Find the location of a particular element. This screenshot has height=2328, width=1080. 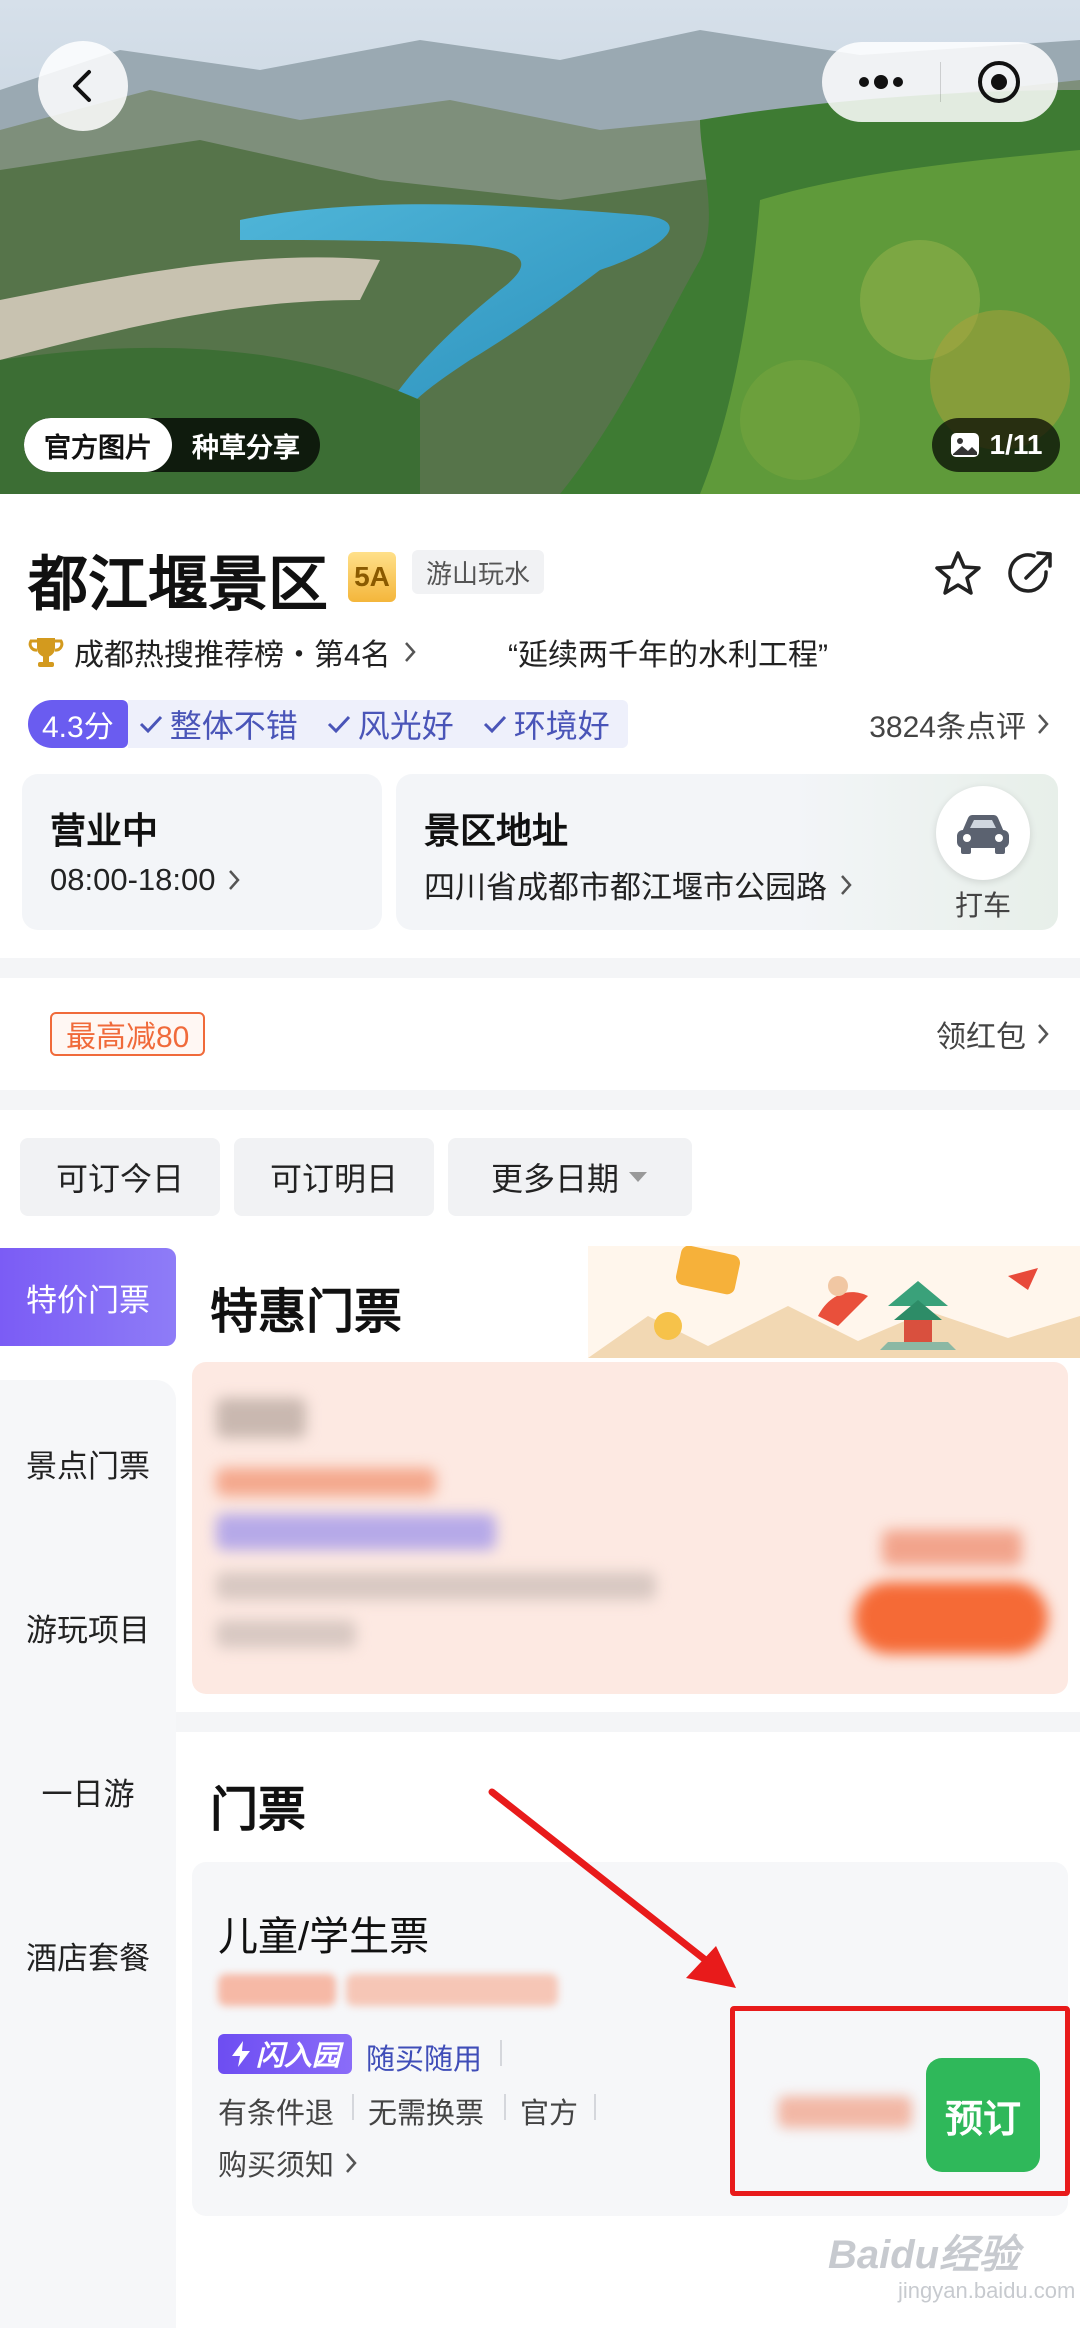

page-title: 都江堰景区 is located at coordinates (178, 584).